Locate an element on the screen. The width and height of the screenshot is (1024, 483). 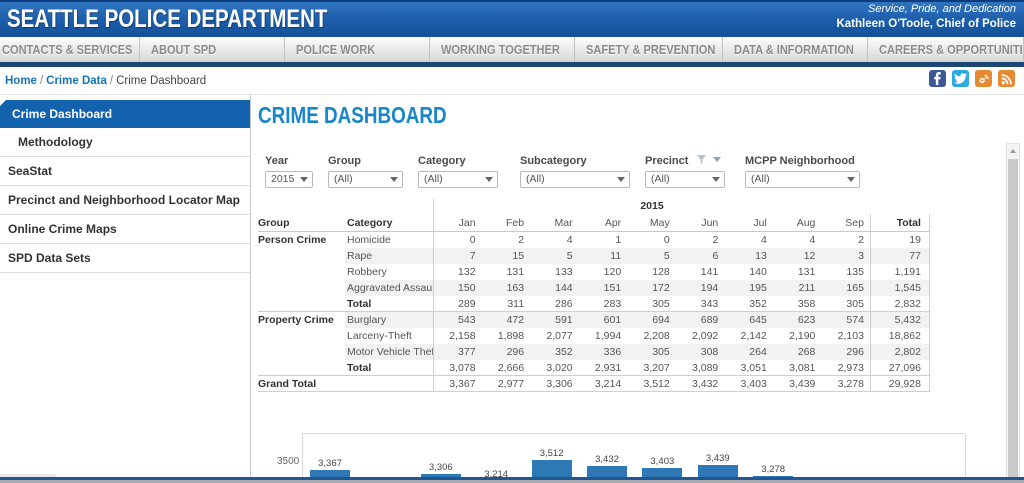
sidebar-item-crime-dashboard: Crime Dashboard is located at coordinates (125, 114).